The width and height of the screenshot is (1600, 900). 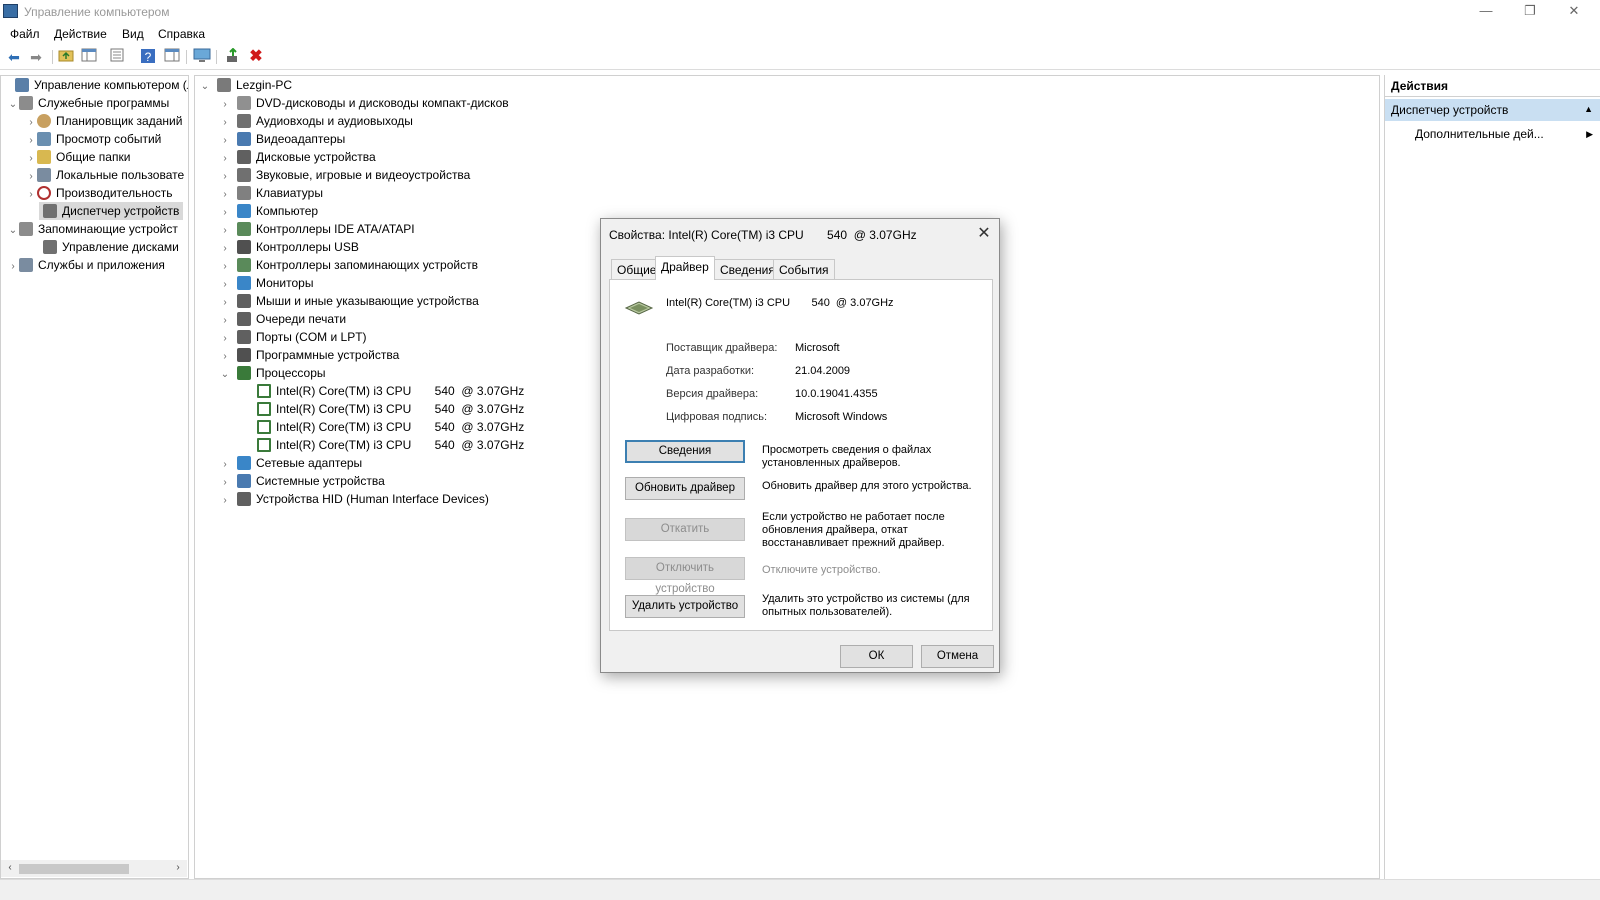 I want to click on update-driver-icon, so click(x=233, y=56).